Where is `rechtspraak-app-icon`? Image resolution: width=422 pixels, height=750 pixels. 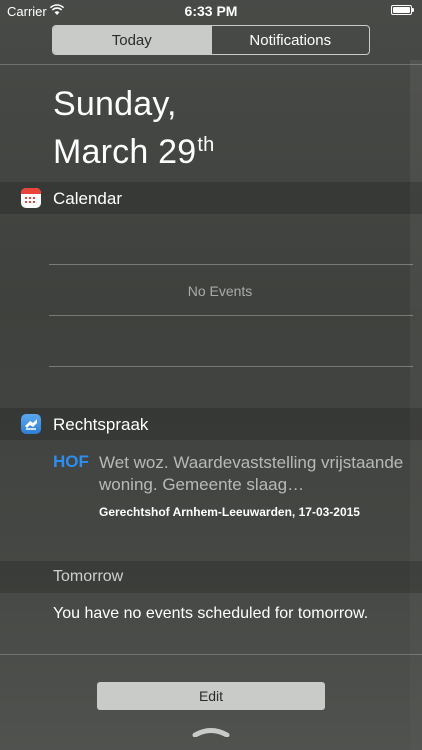 rechtspraak-app-icon is located at coordinates (31, 424).